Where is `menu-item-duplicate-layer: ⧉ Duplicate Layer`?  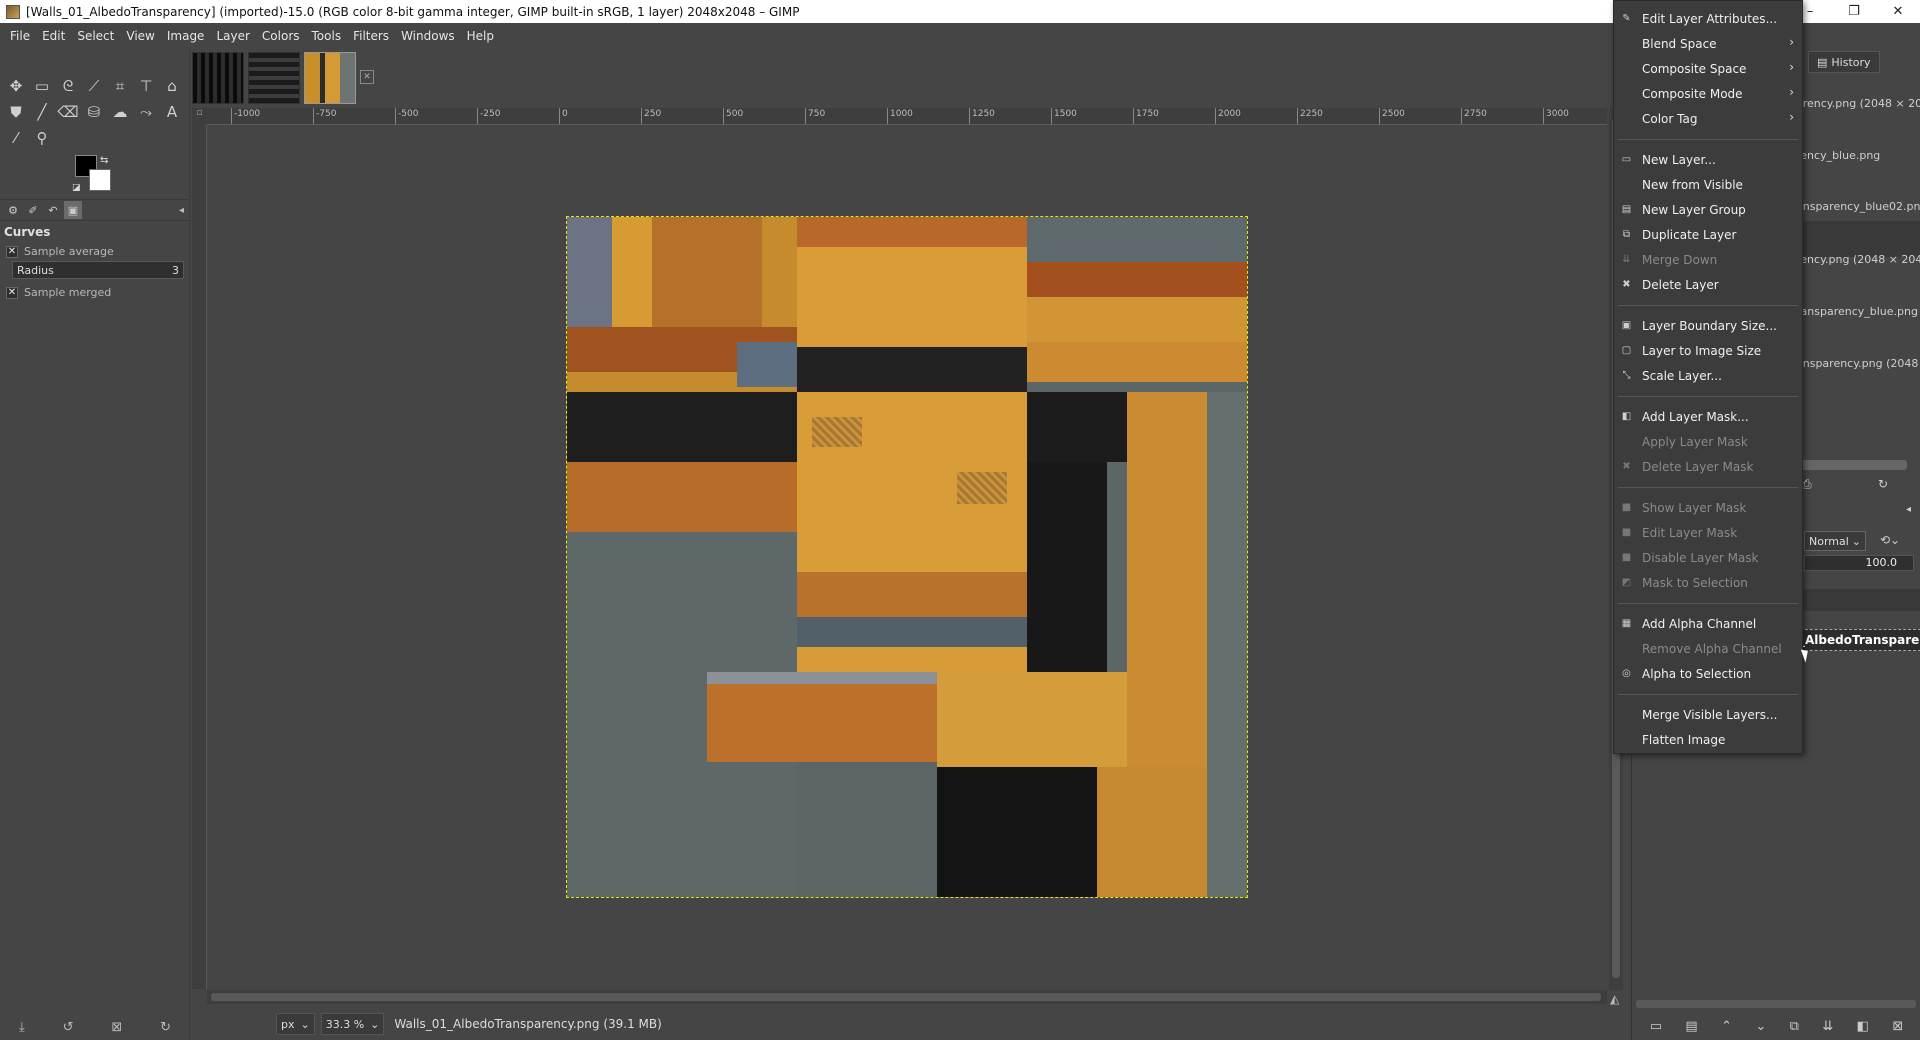
menu-item-duplicate-layer: ⧉ Duplicate Layer is located at coordinates (1708, 234).